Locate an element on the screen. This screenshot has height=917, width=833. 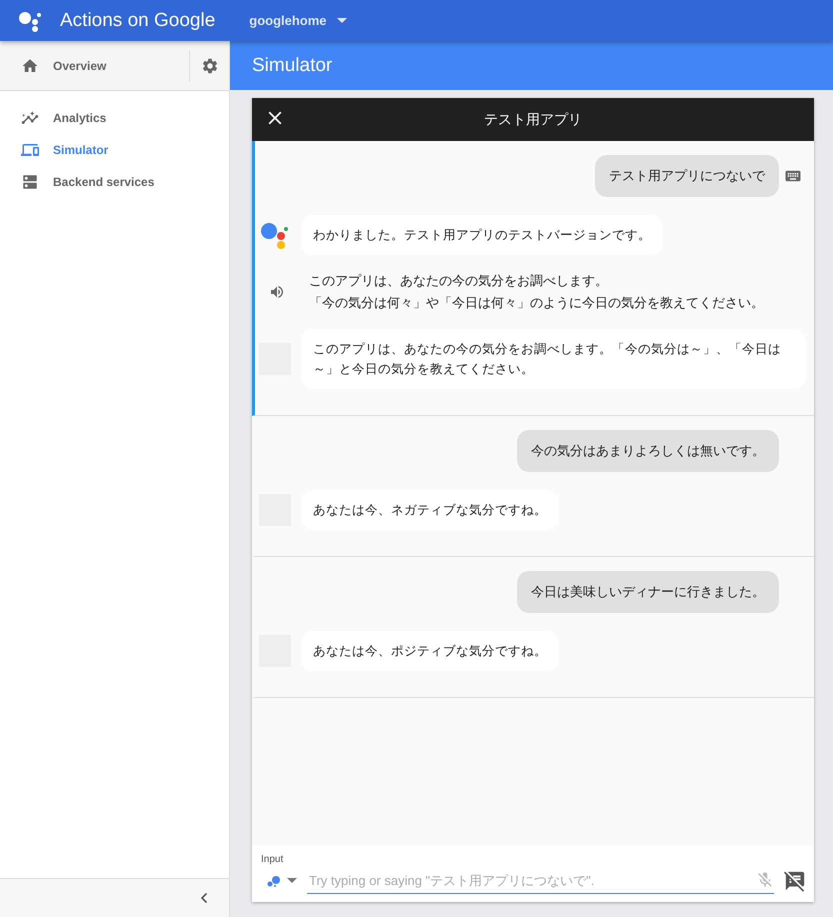
speech-off-button is located at coordinates (795, 881).